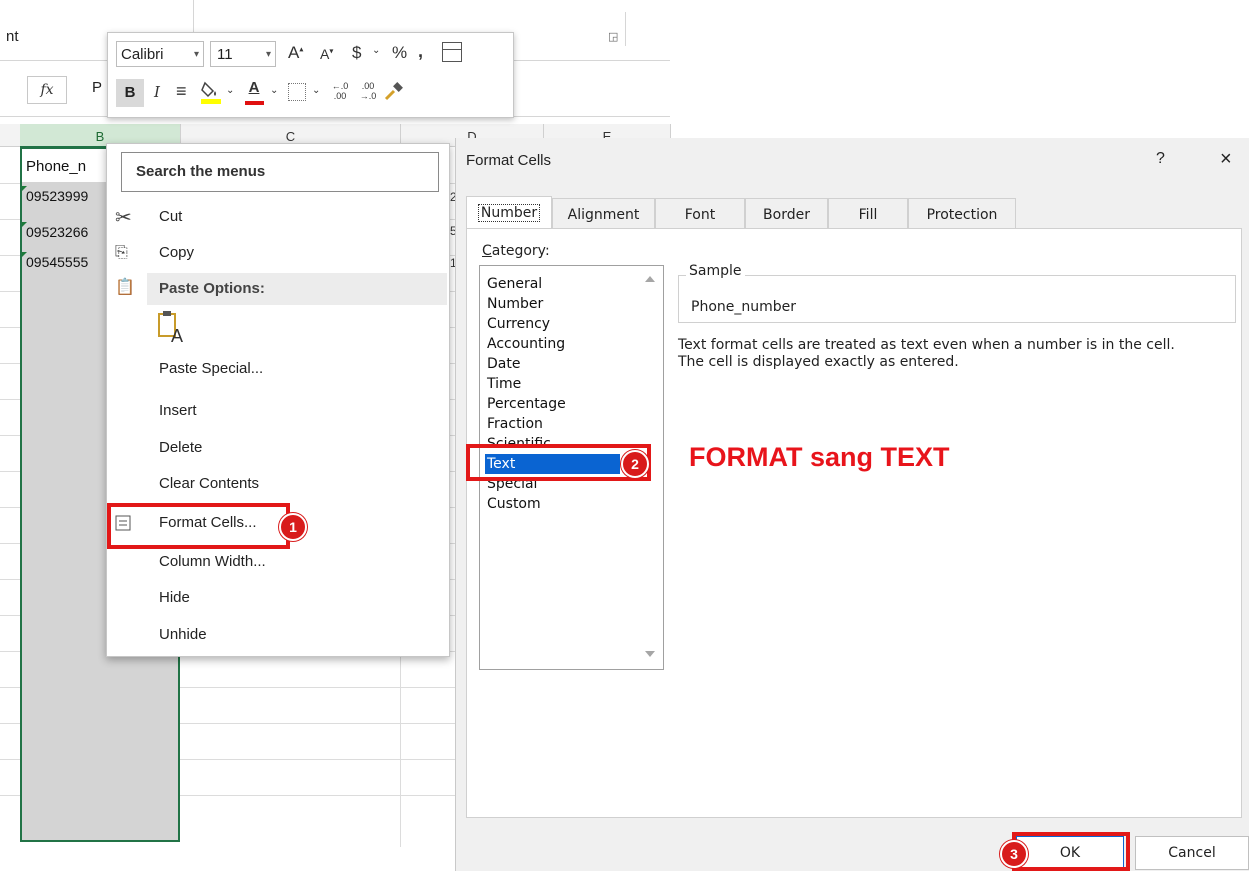 The image size is (1249, 871). What do you see at coordinates (297, 289) in the screenshot?
I see `paste-options-header: Paste Options:` at bounding box center [297, 289].